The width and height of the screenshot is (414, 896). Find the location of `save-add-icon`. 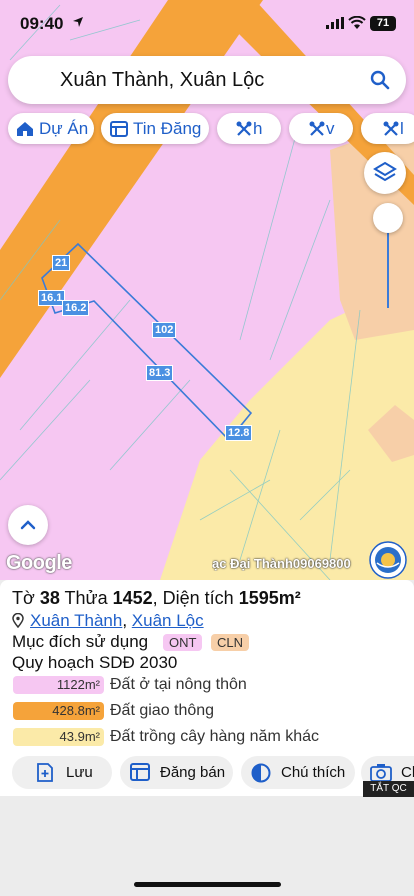

save-add-icon is located at coordinates (45, 772).